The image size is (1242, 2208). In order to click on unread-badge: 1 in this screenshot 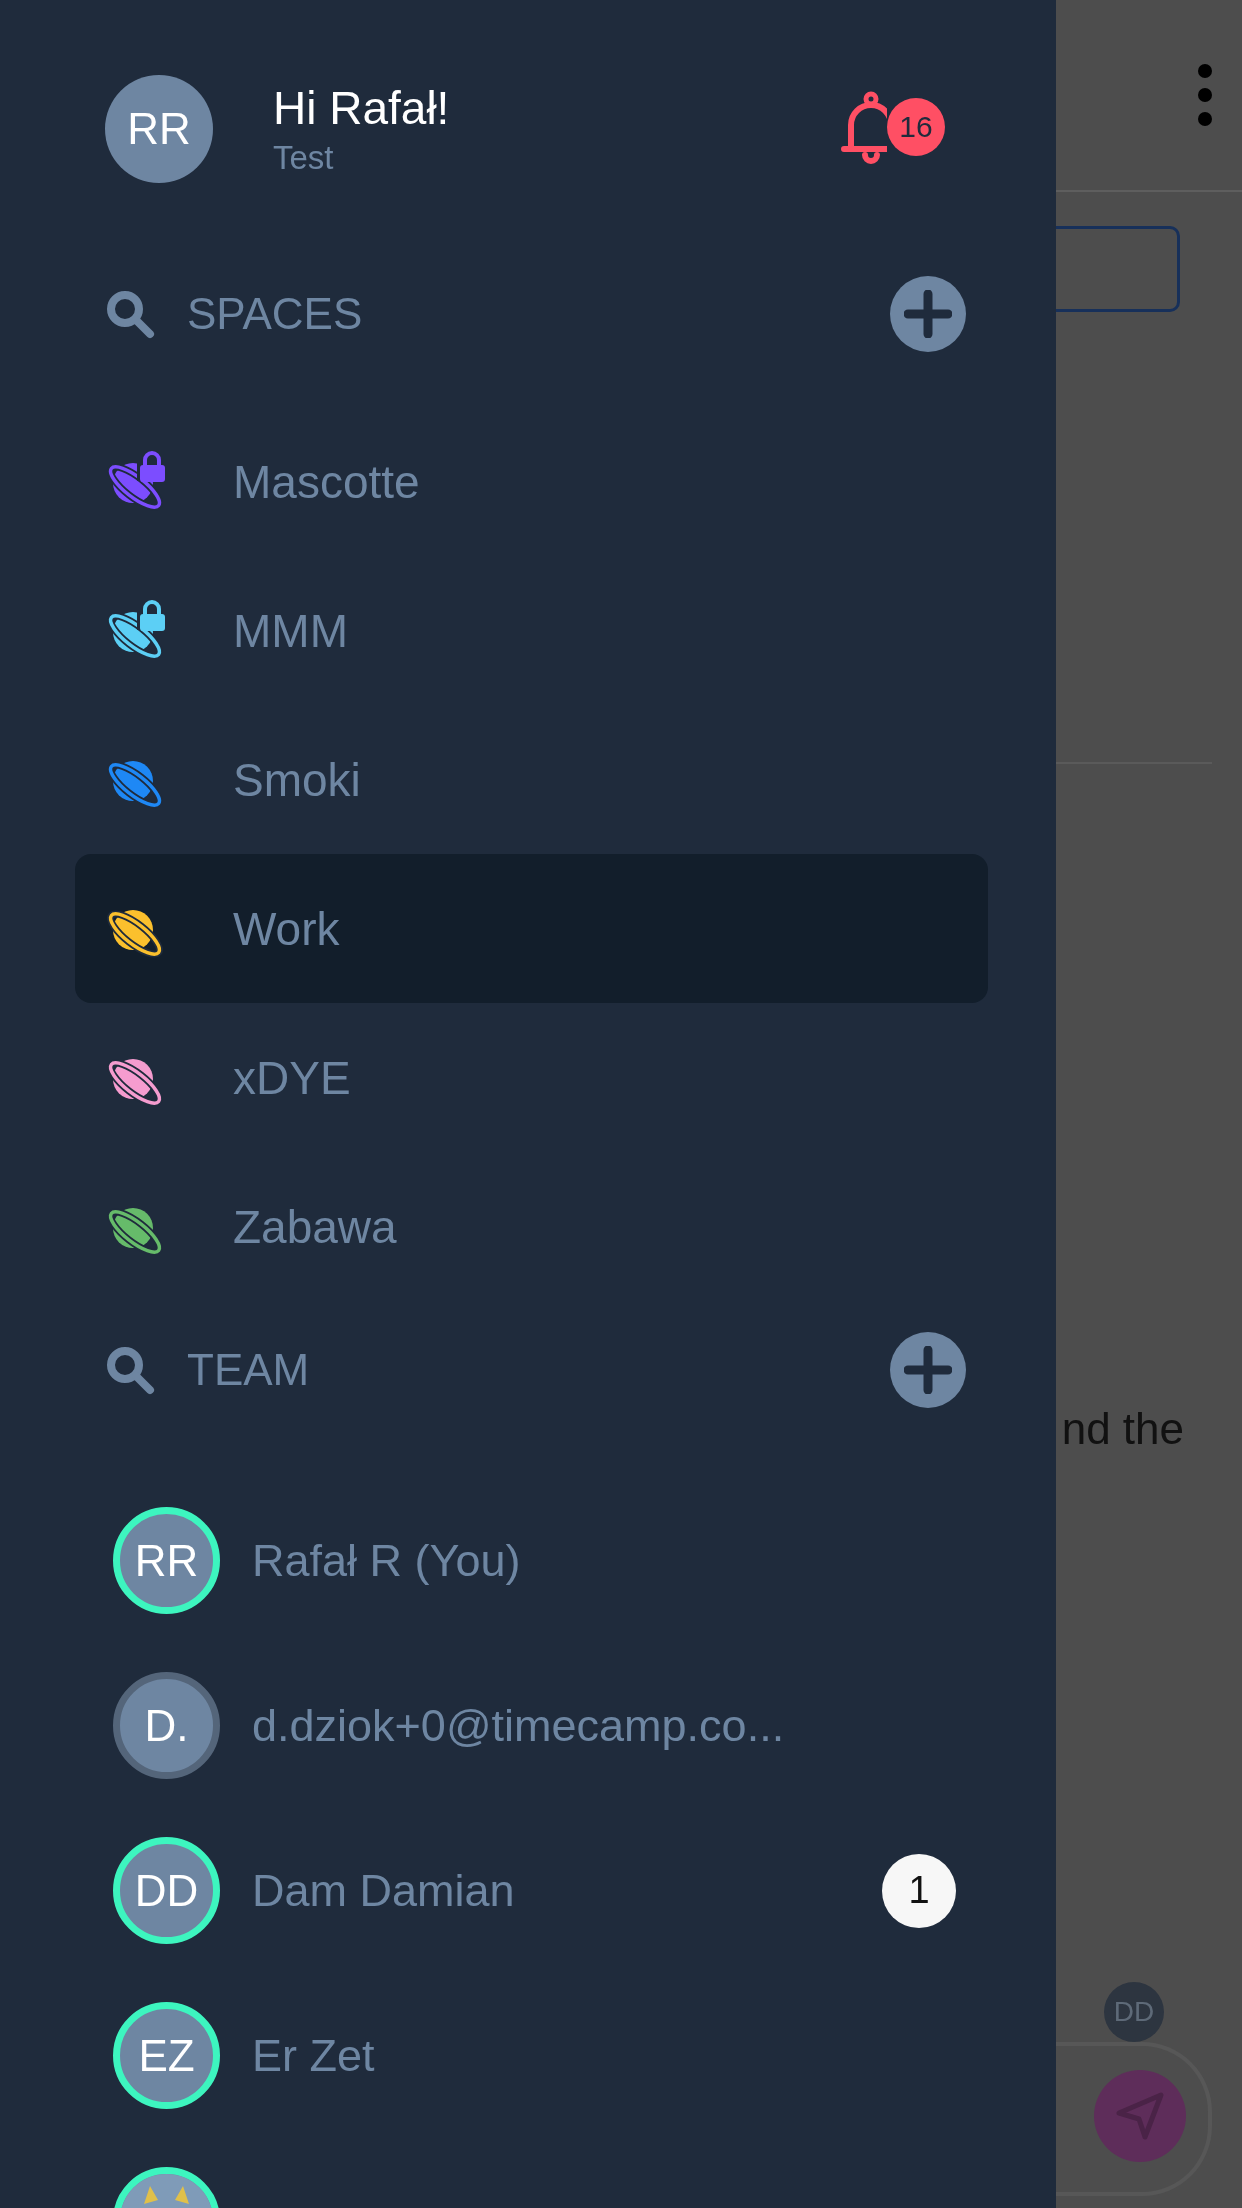, I will do `click(919, 1890)`.